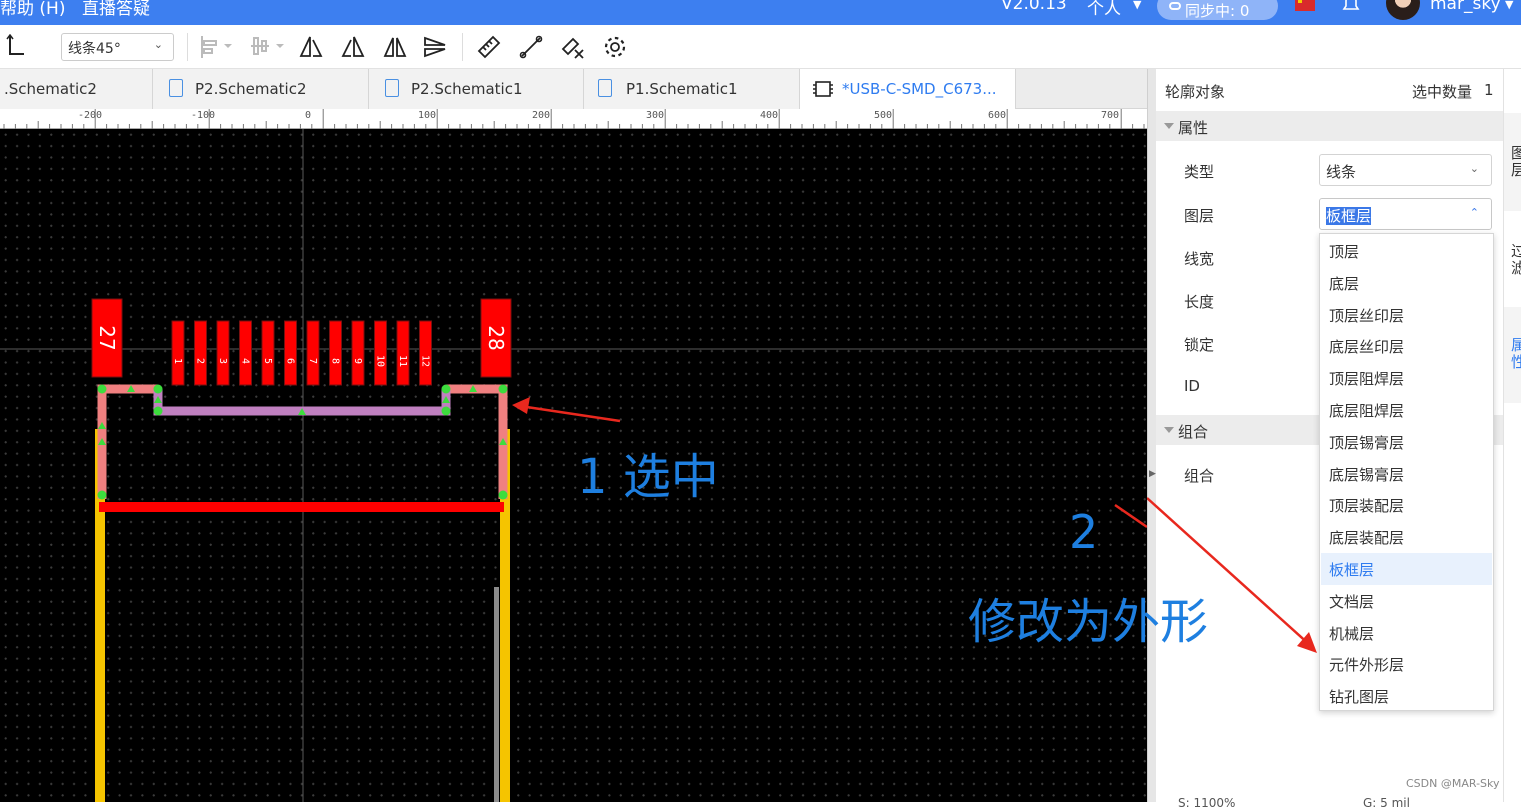 This screenshot has height=810, width=1521. I want to click on ruler-label: 600, so click(997, 115).